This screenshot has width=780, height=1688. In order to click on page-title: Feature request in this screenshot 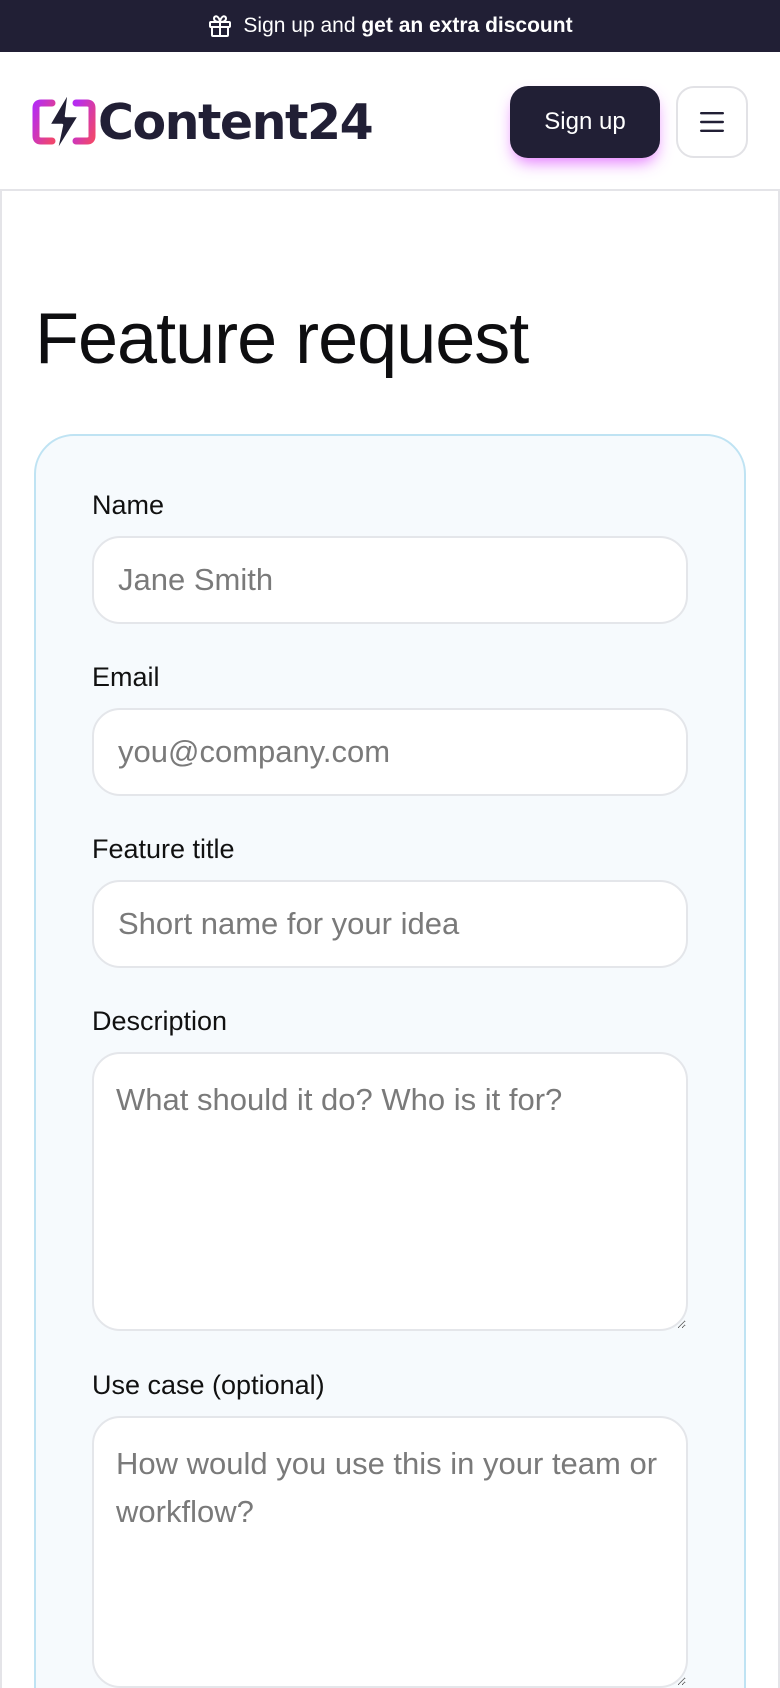, I will do `click(282, 339)`.